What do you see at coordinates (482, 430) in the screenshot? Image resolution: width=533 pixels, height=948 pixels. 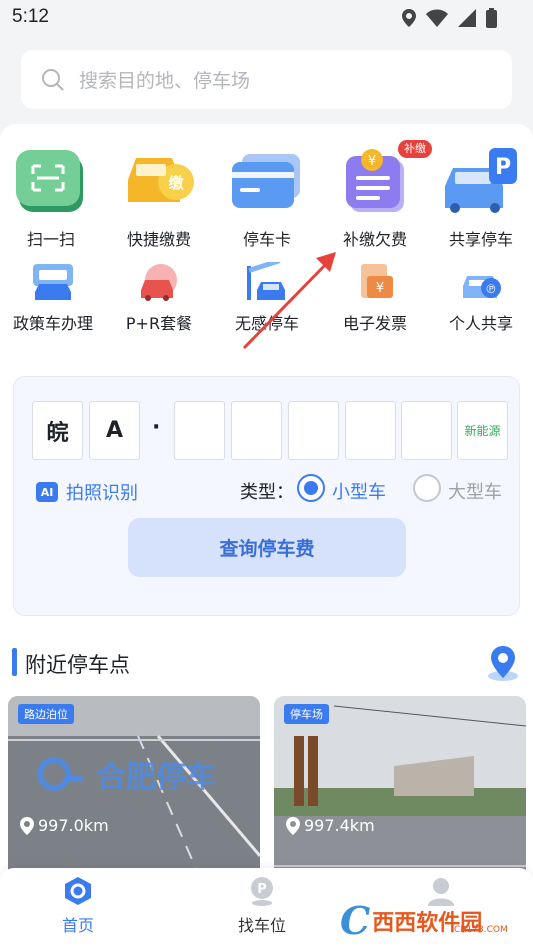 I see `plate-cell-new-energy: 新能源` at bounding box center [482, 430].